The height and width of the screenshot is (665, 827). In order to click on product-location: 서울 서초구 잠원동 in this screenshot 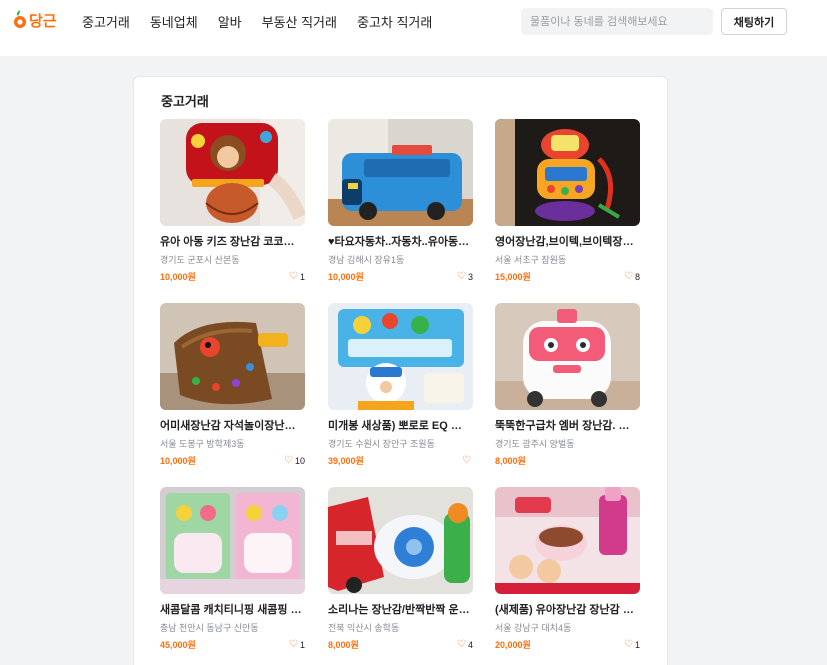, I will do `click(531, 260)`.